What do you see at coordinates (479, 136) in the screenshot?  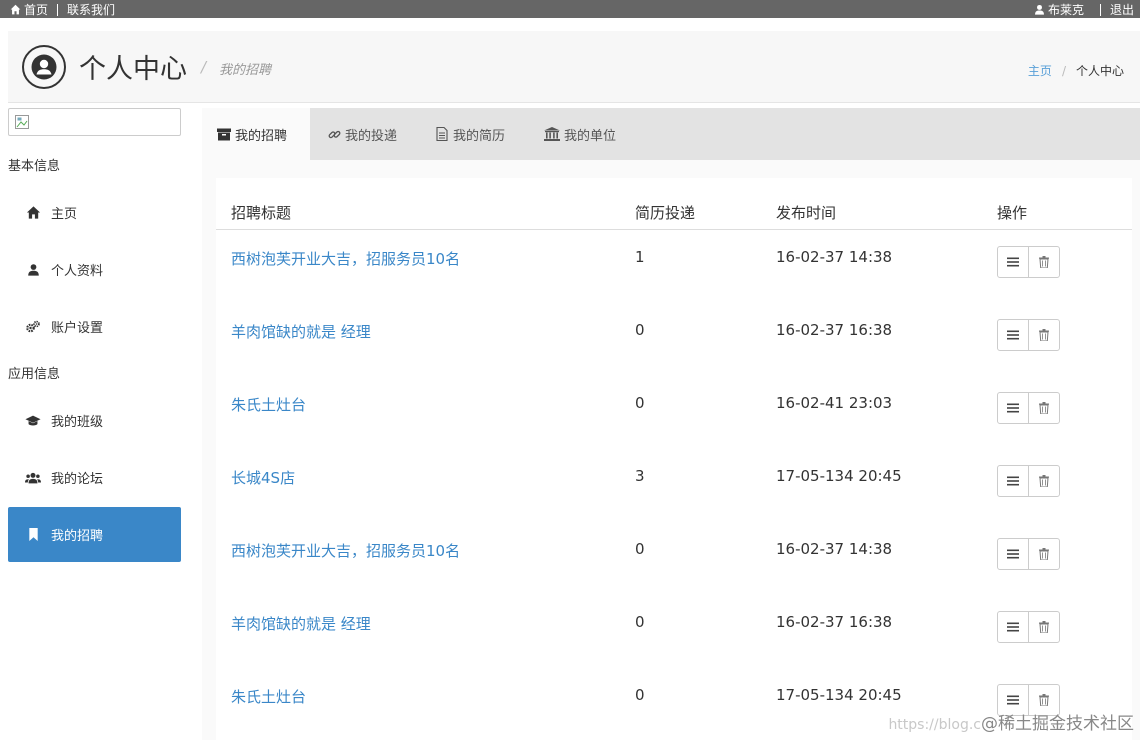 I see `tab-label: 我的简历` at bounding box center [479, 136].